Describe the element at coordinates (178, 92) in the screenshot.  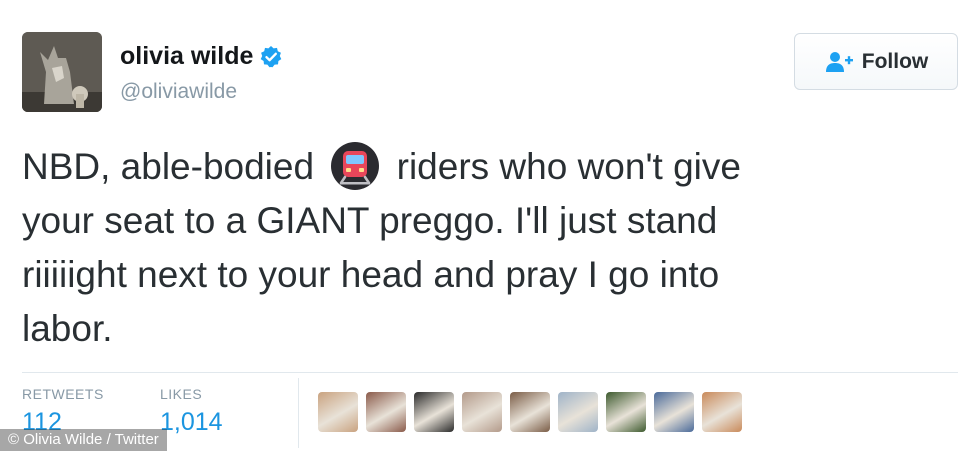
I see `user-handle: @oliviawilde` at that location.